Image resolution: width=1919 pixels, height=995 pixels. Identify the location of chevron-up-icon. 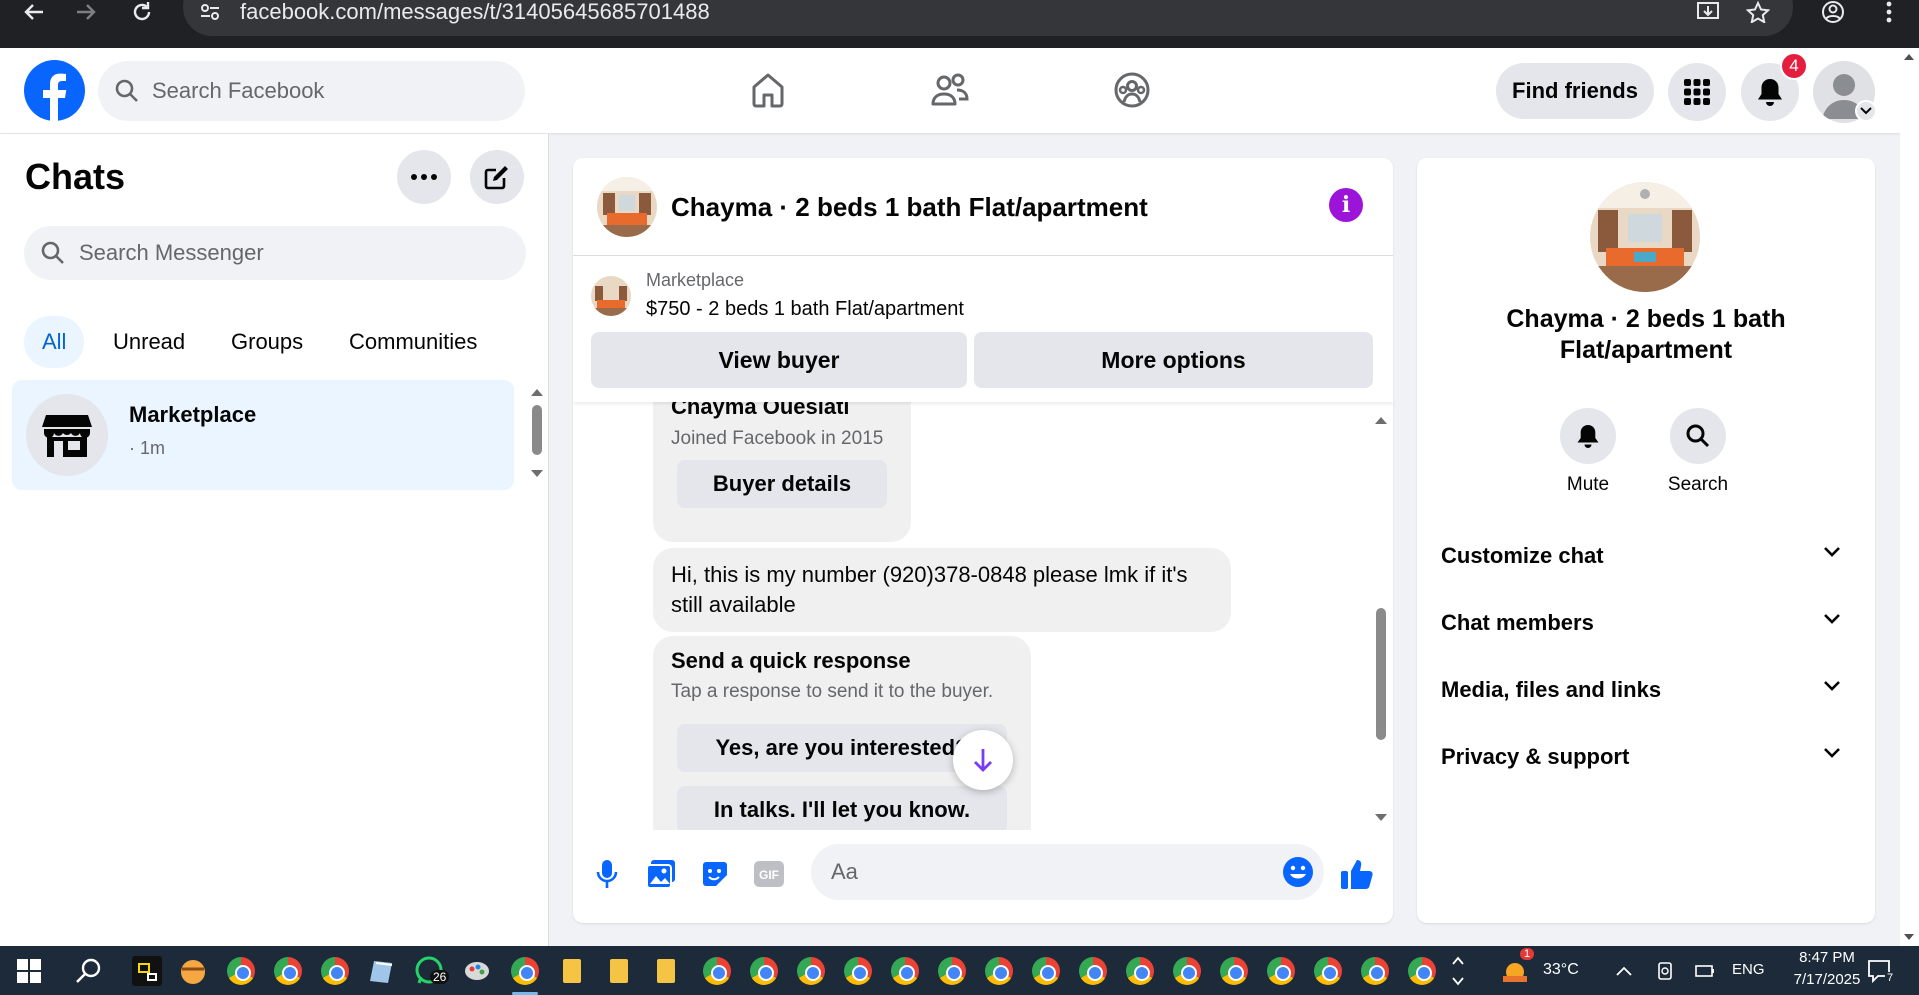
(1624, 971).